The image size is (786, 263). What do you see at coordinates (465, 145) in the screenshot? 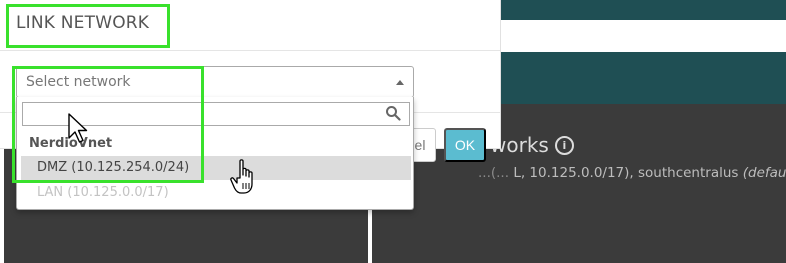
I see `ok-button: OK` at bounding box center [465, 145].